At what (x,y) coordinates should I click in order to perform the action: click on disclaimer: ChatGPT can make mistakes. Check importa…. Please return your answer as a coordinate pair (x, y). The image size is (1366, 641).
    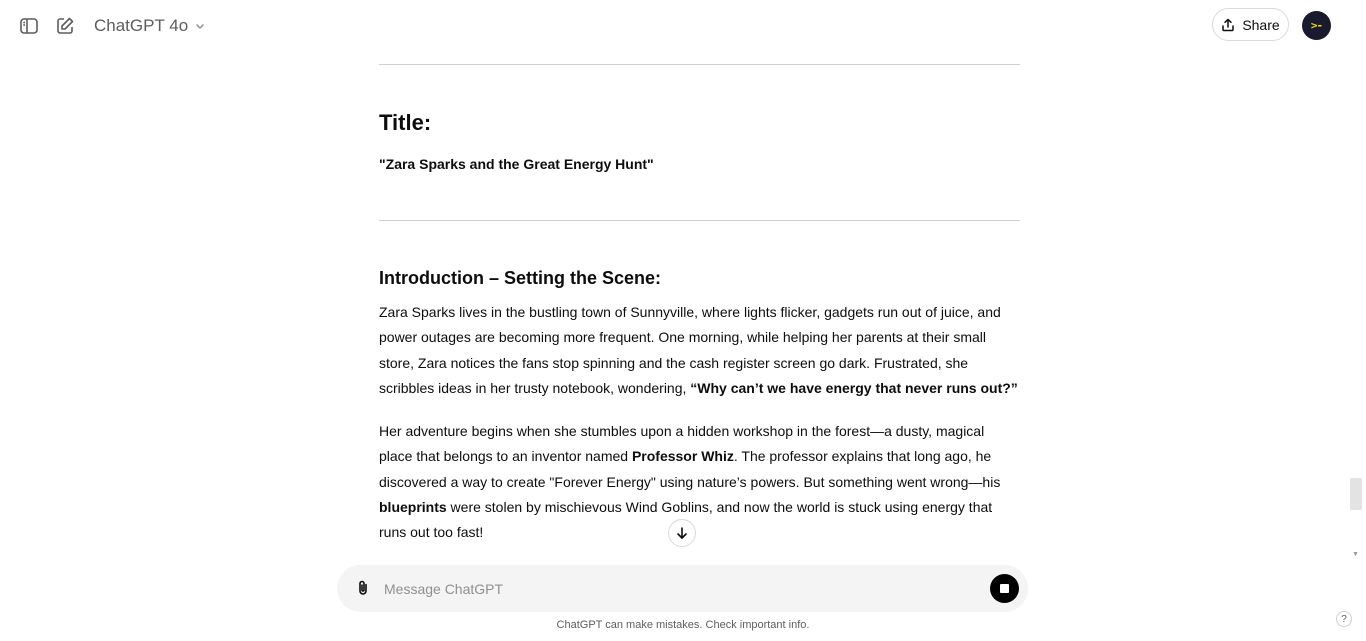
    Looking at the image, I should click on (683, 625).